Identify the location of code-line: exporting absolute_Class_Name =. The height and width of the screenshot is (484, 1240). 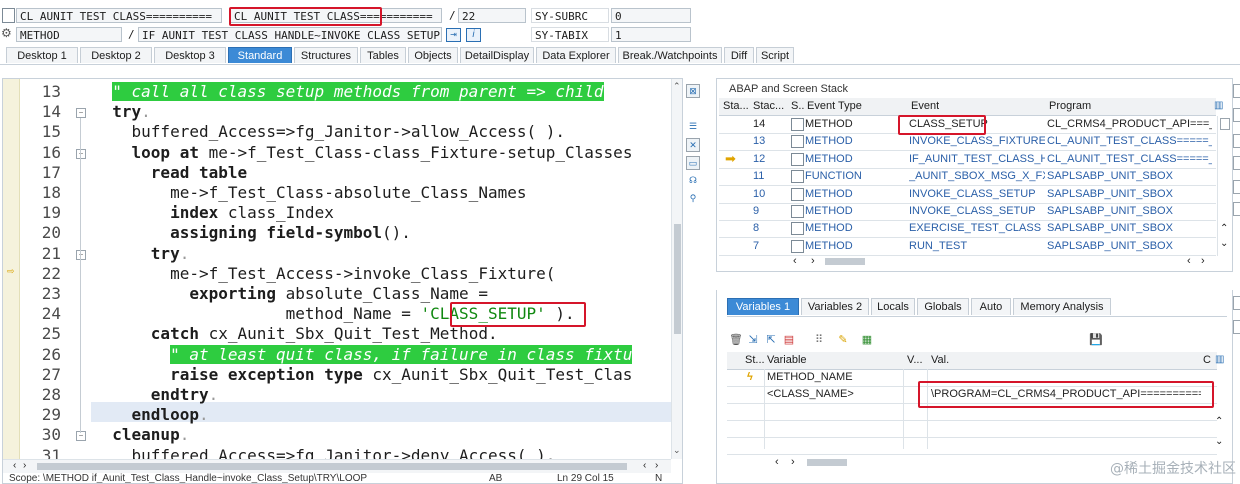
(383, 294).